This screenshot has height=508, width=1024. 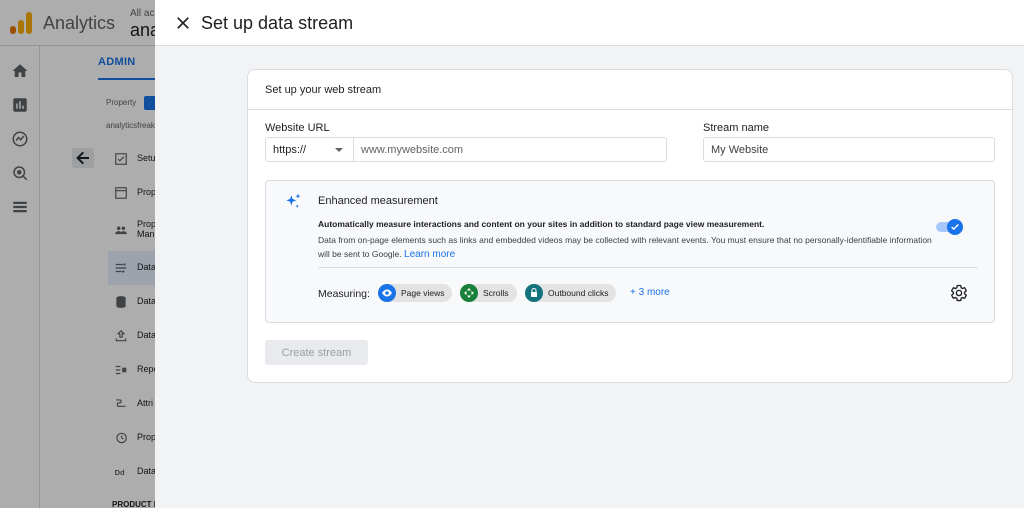 I want to click on eye-icon, so click(x=387, y=293).